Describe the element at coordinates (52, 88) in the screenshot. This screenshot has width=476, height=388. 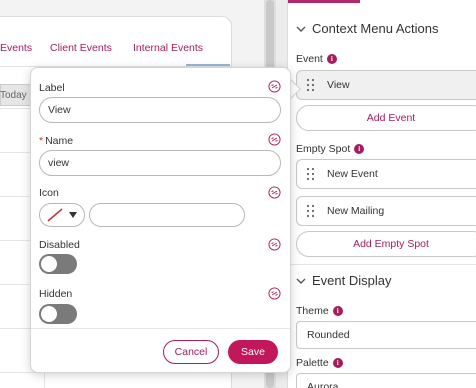
I see `label-field-label: Label` at that location.